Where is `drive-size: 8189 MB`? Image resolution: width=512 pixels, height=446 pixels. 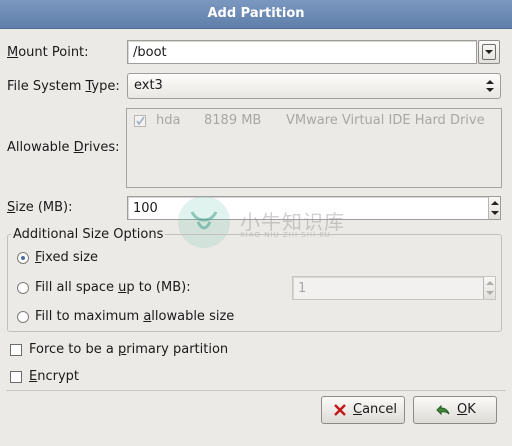 drive-size: 8189 MB is located at coordinates (233, 120).